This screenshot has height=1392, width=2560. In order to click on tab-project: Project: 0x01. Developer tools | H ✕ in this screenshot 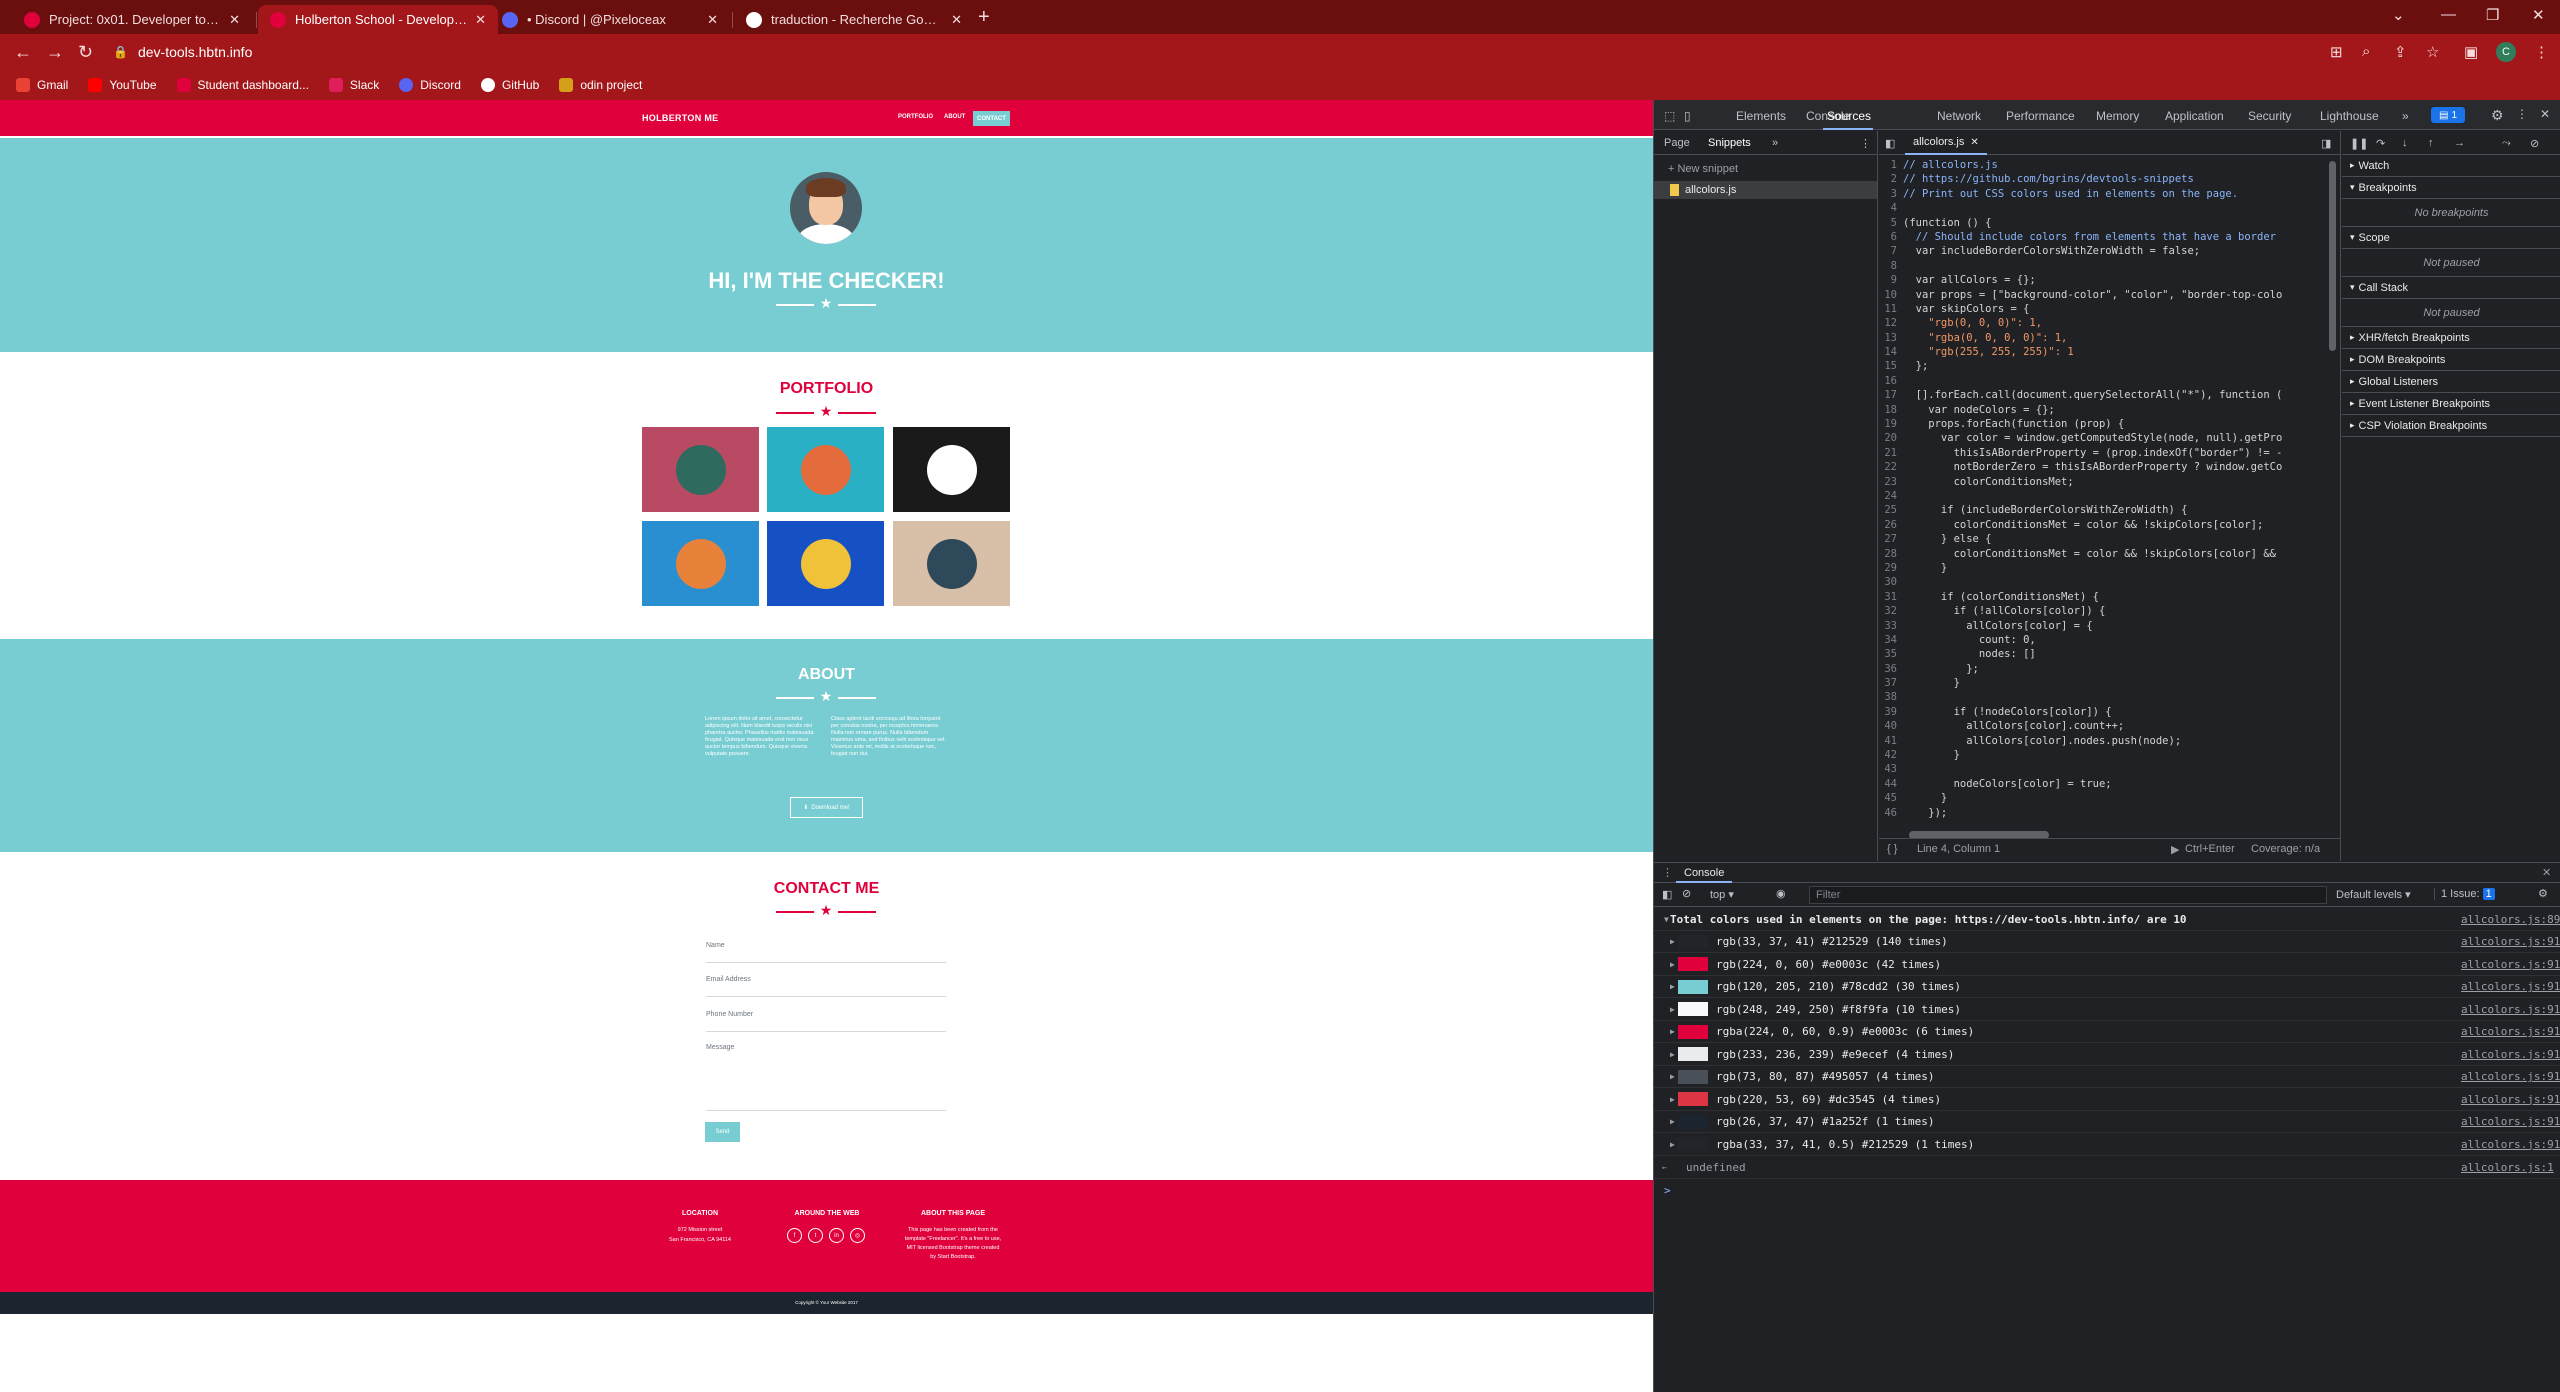, I will do `click(132, 19)`.